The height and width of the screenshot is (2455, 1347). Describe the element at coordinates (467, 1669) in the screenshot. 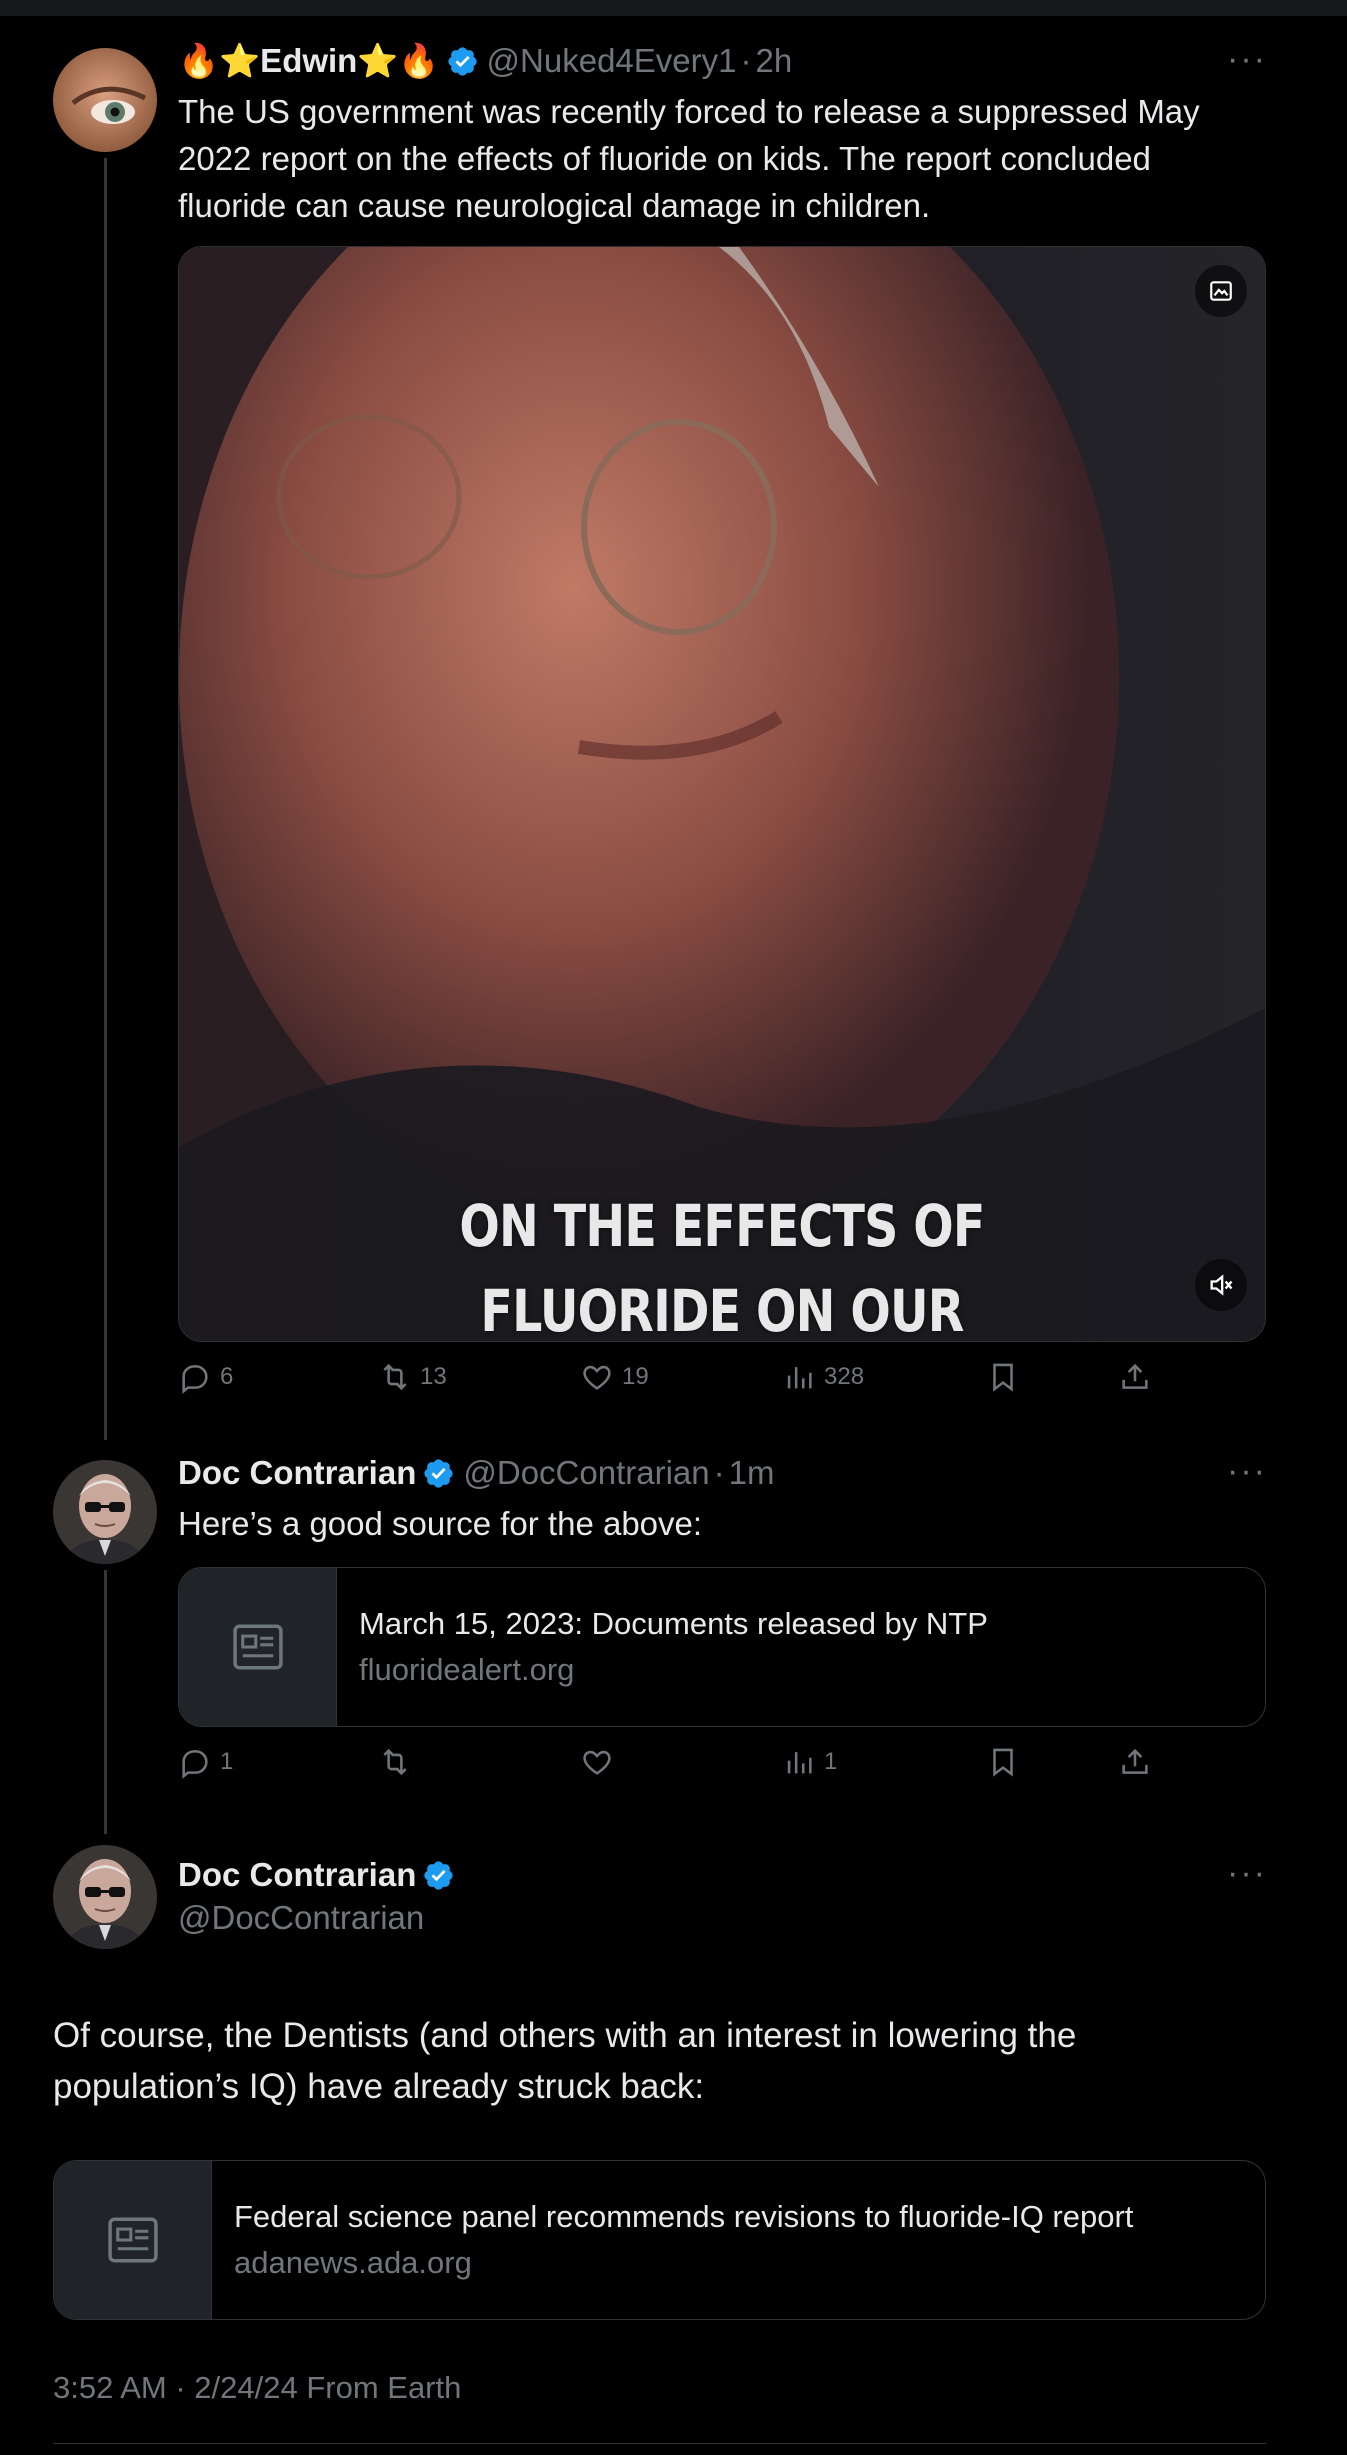

I see `card-domain: fluoridealert.org` at that location.